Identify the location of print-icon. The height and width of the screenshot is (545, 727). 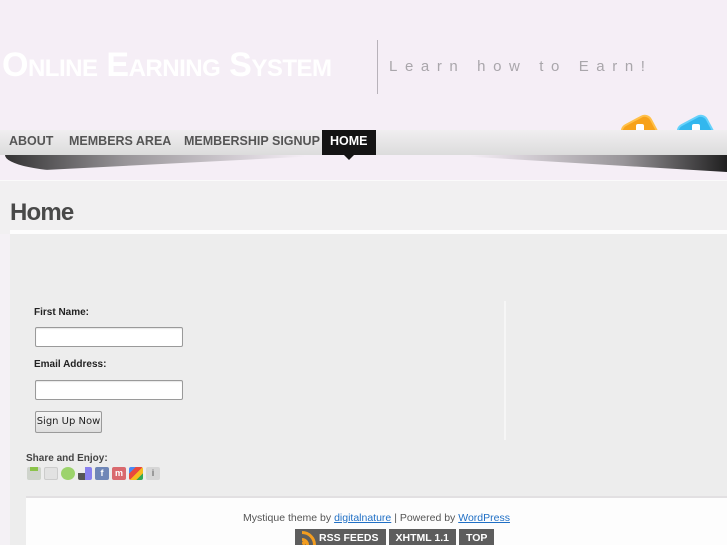
(34, 473).